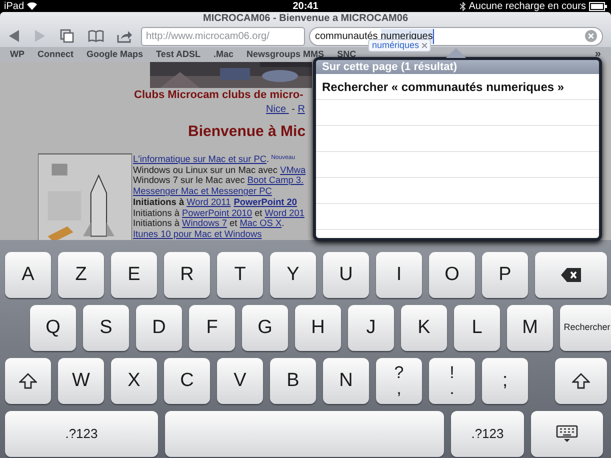 This screenshot has width=611, height=458. What do you see at coordinates (591, 36) in the screenshot?
I see `clear-icon` at bounding box center [591, 36].